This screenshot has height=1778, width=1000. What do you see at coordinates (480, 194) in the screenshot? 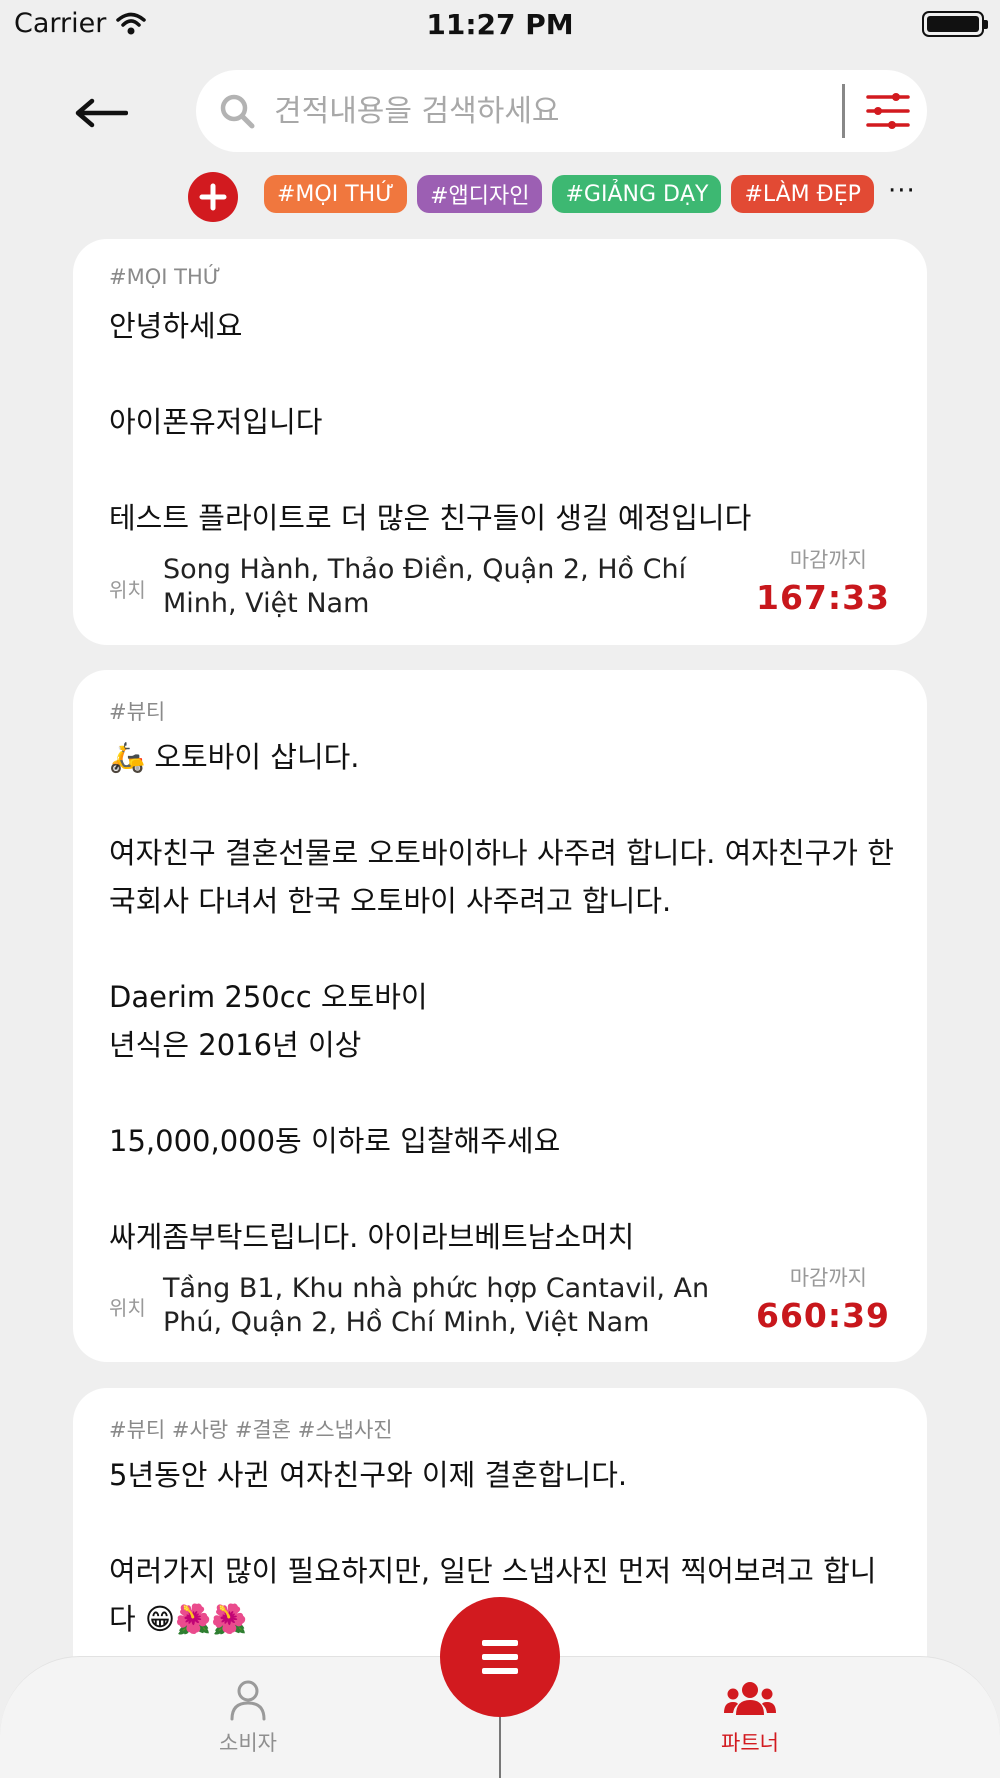
I see `category-chip: #앱디자인` at bounding box center [480, 194].